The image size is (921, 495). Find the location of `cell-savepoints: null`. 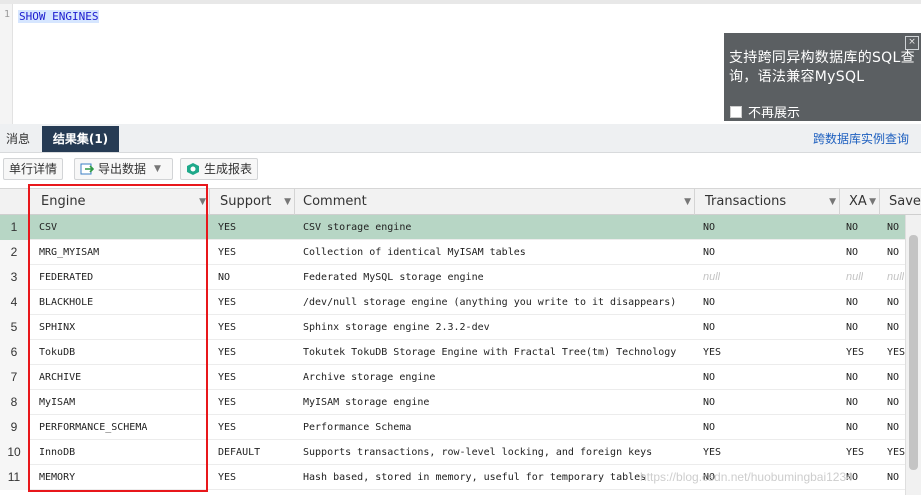

cell-savepoints: null is located at coordinates (895, 277).